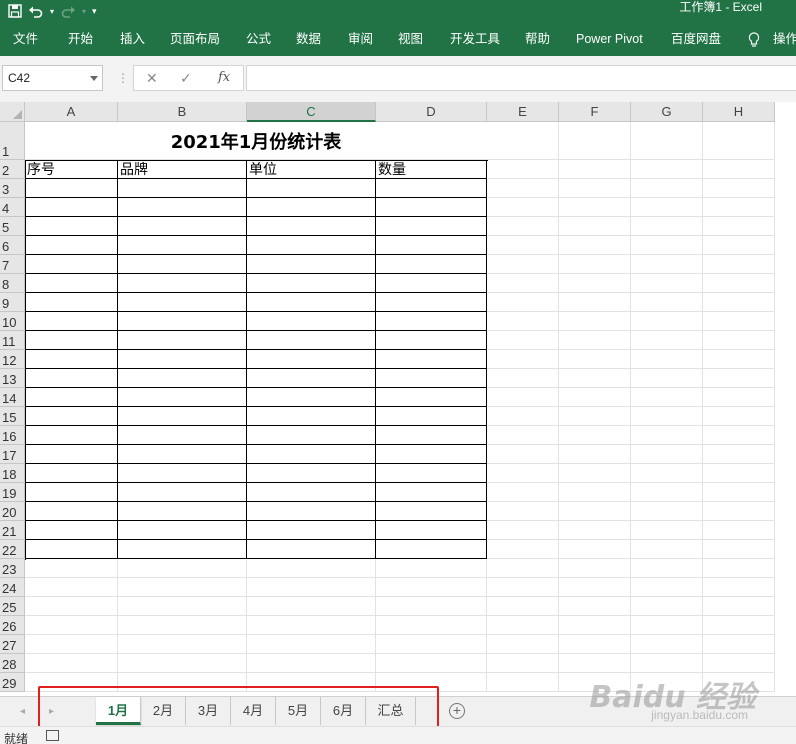 The height and width of the screenshot is (744, 796). What do you see at coordinates (595, 549) in the screenshot?
I see `cell-f22` at bounding box center [595, 549].